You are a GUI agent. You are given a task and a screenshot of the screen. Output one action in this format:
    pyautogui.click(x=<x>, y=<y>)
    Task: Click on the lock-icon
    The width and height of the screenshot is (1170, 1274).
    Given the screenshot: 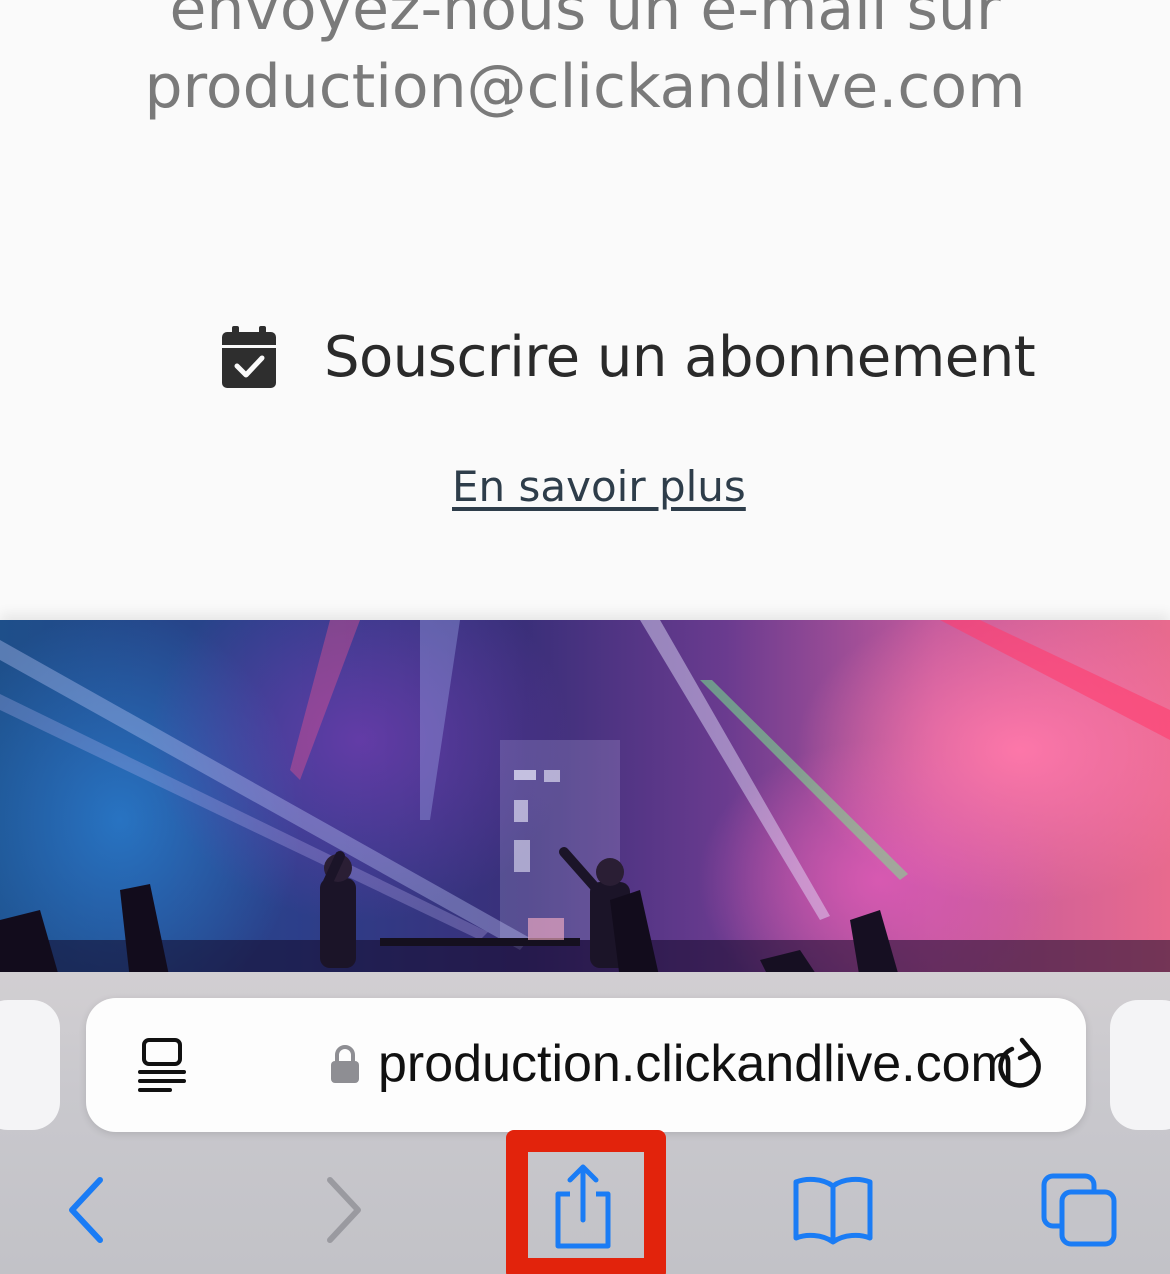 What is the action you would take?
    pyautogui.click(x=345, y=1064)
    